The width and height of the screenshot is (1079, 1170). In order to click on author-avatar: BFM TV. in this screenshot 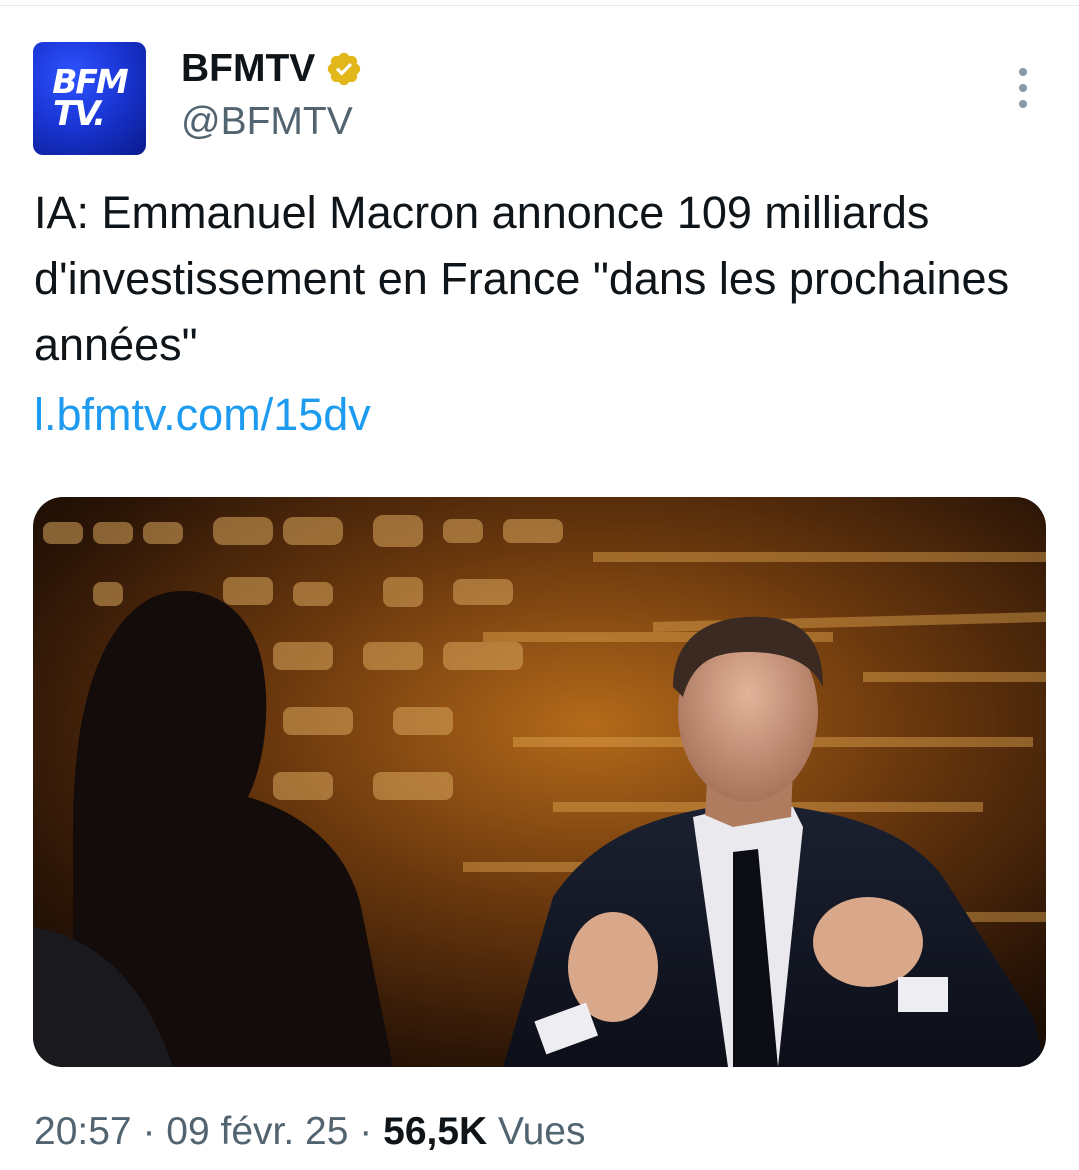, I will do `click(89, 98)`.